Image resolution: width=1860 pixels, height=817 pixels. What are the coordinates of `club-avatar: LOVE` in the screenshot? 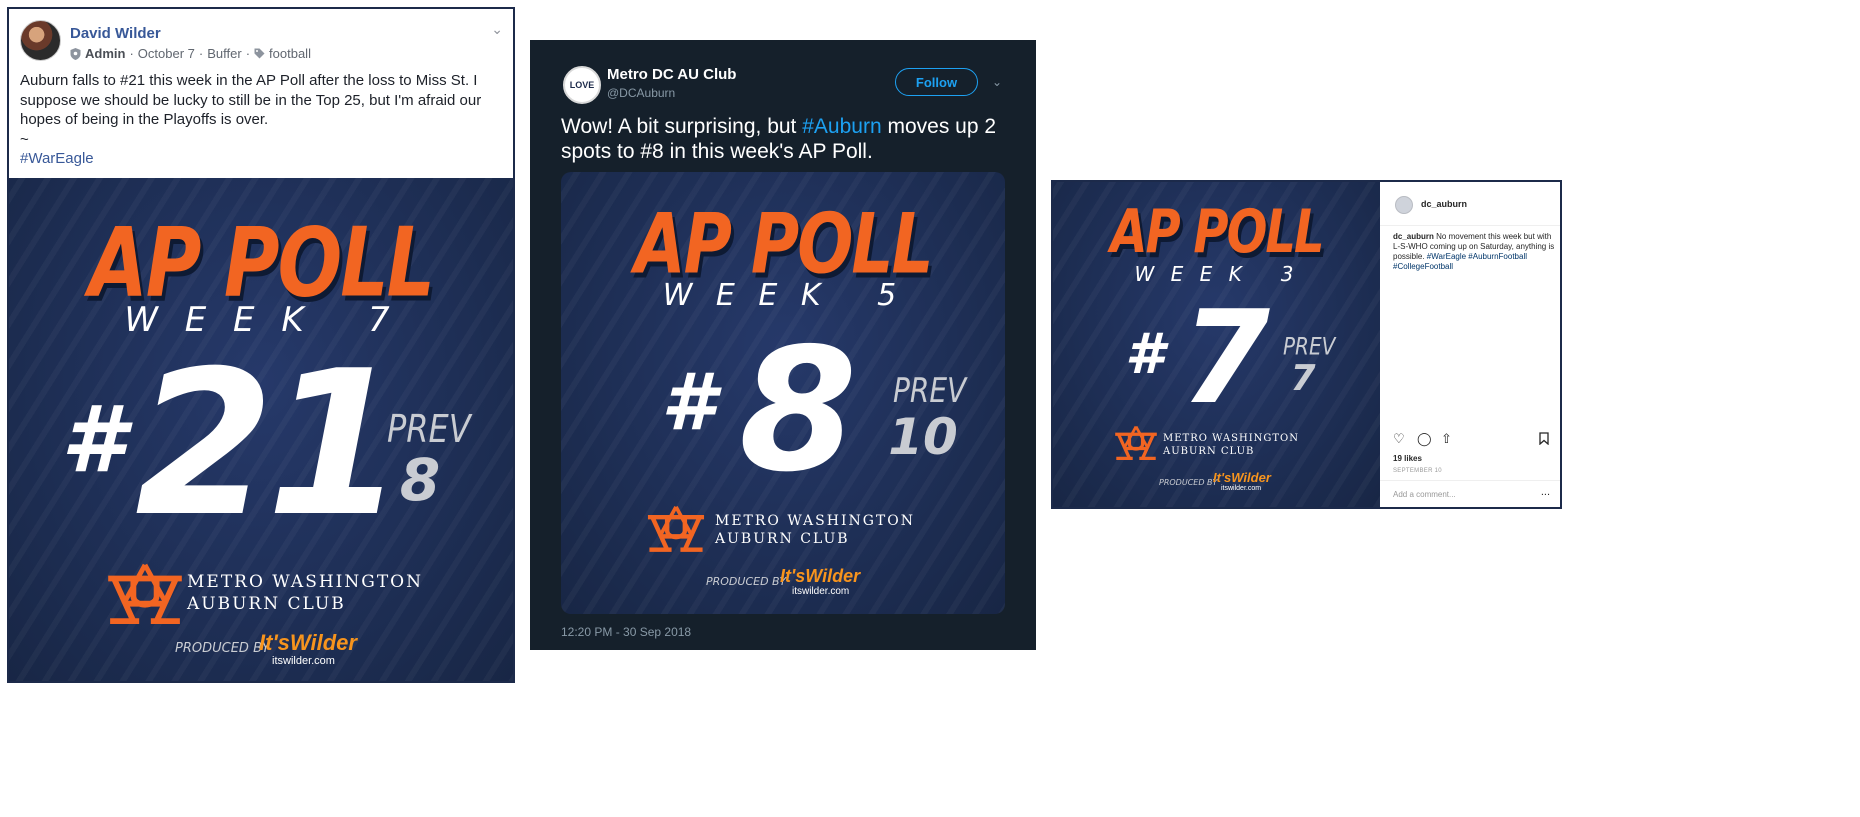 It's located at (582, 85).